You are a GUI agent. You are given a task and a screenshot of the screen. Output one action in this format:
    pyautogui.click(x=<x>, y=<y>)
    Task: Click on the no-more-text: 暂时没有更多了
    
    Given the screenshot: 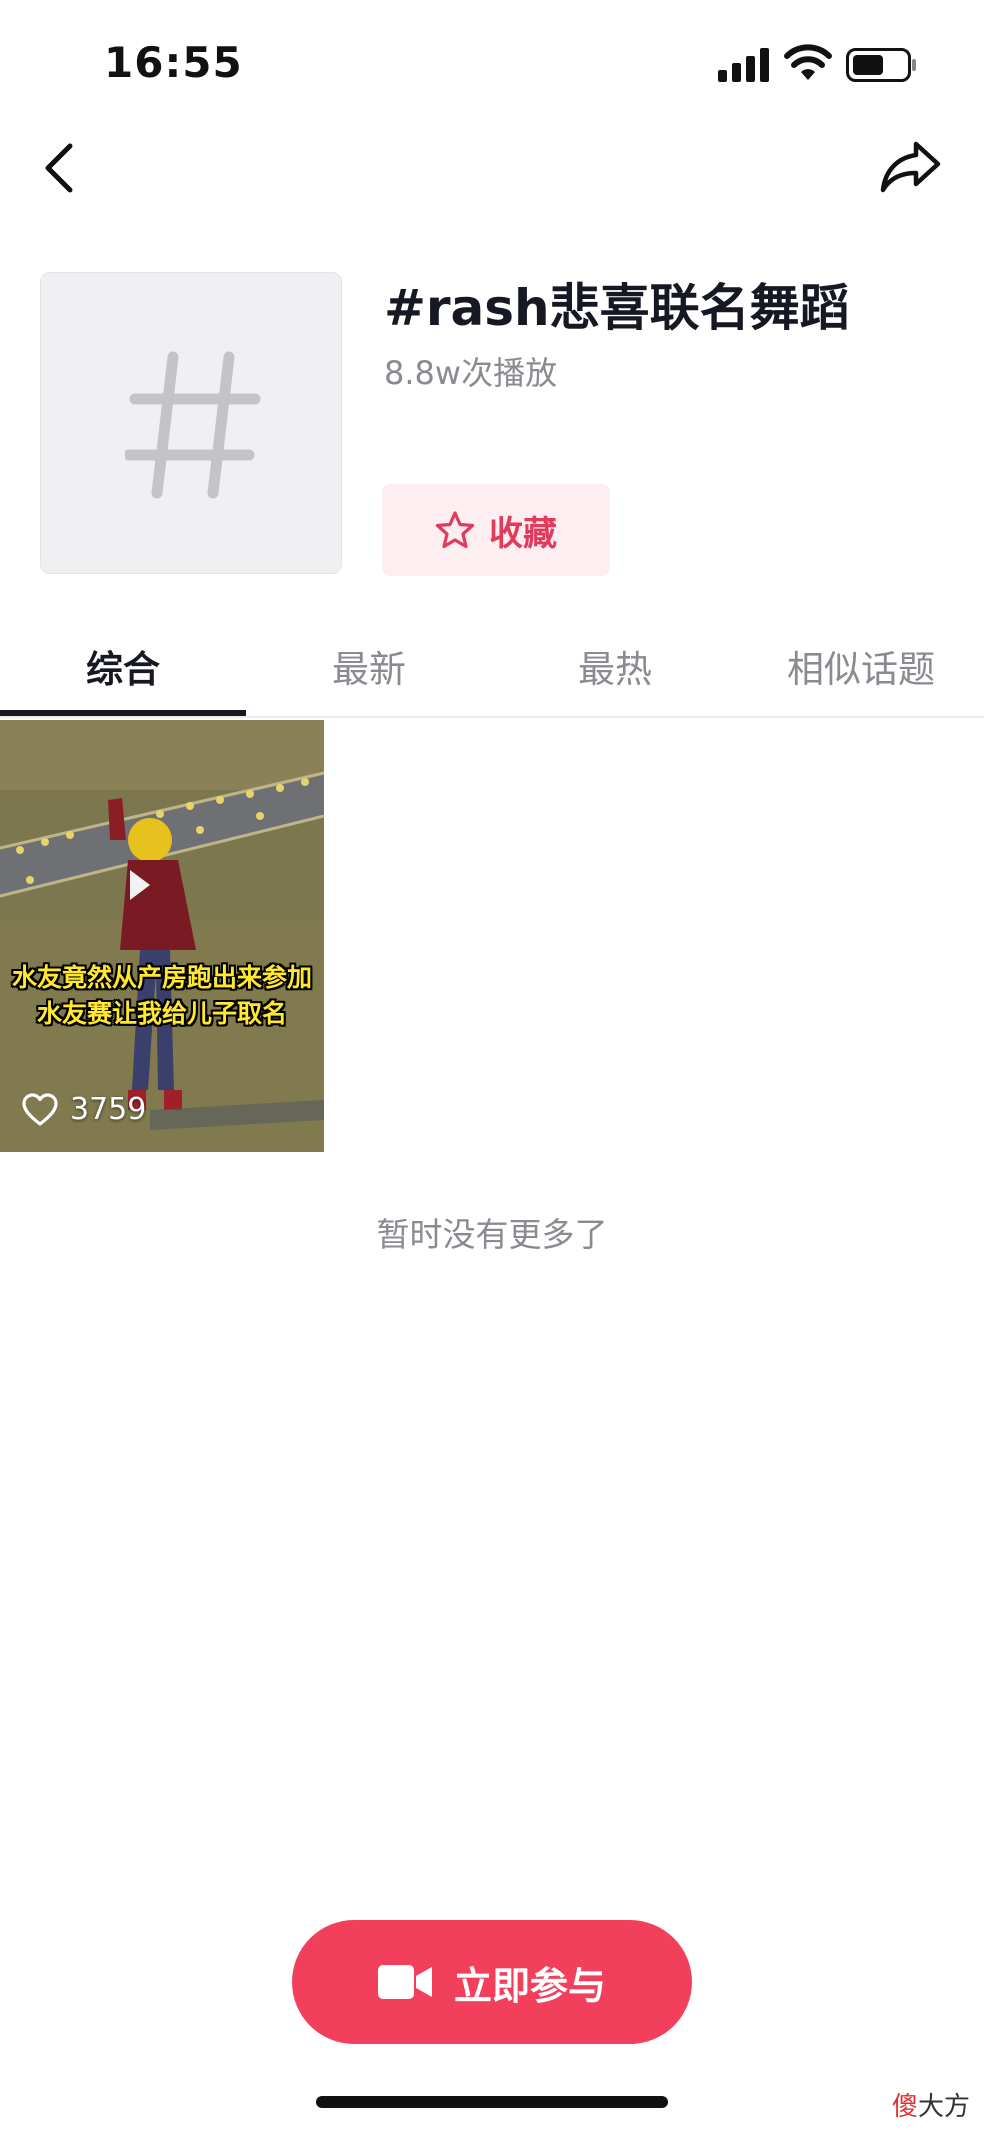 What is the action you would take?
    pyautogui.click(x=492, y=1234)
    